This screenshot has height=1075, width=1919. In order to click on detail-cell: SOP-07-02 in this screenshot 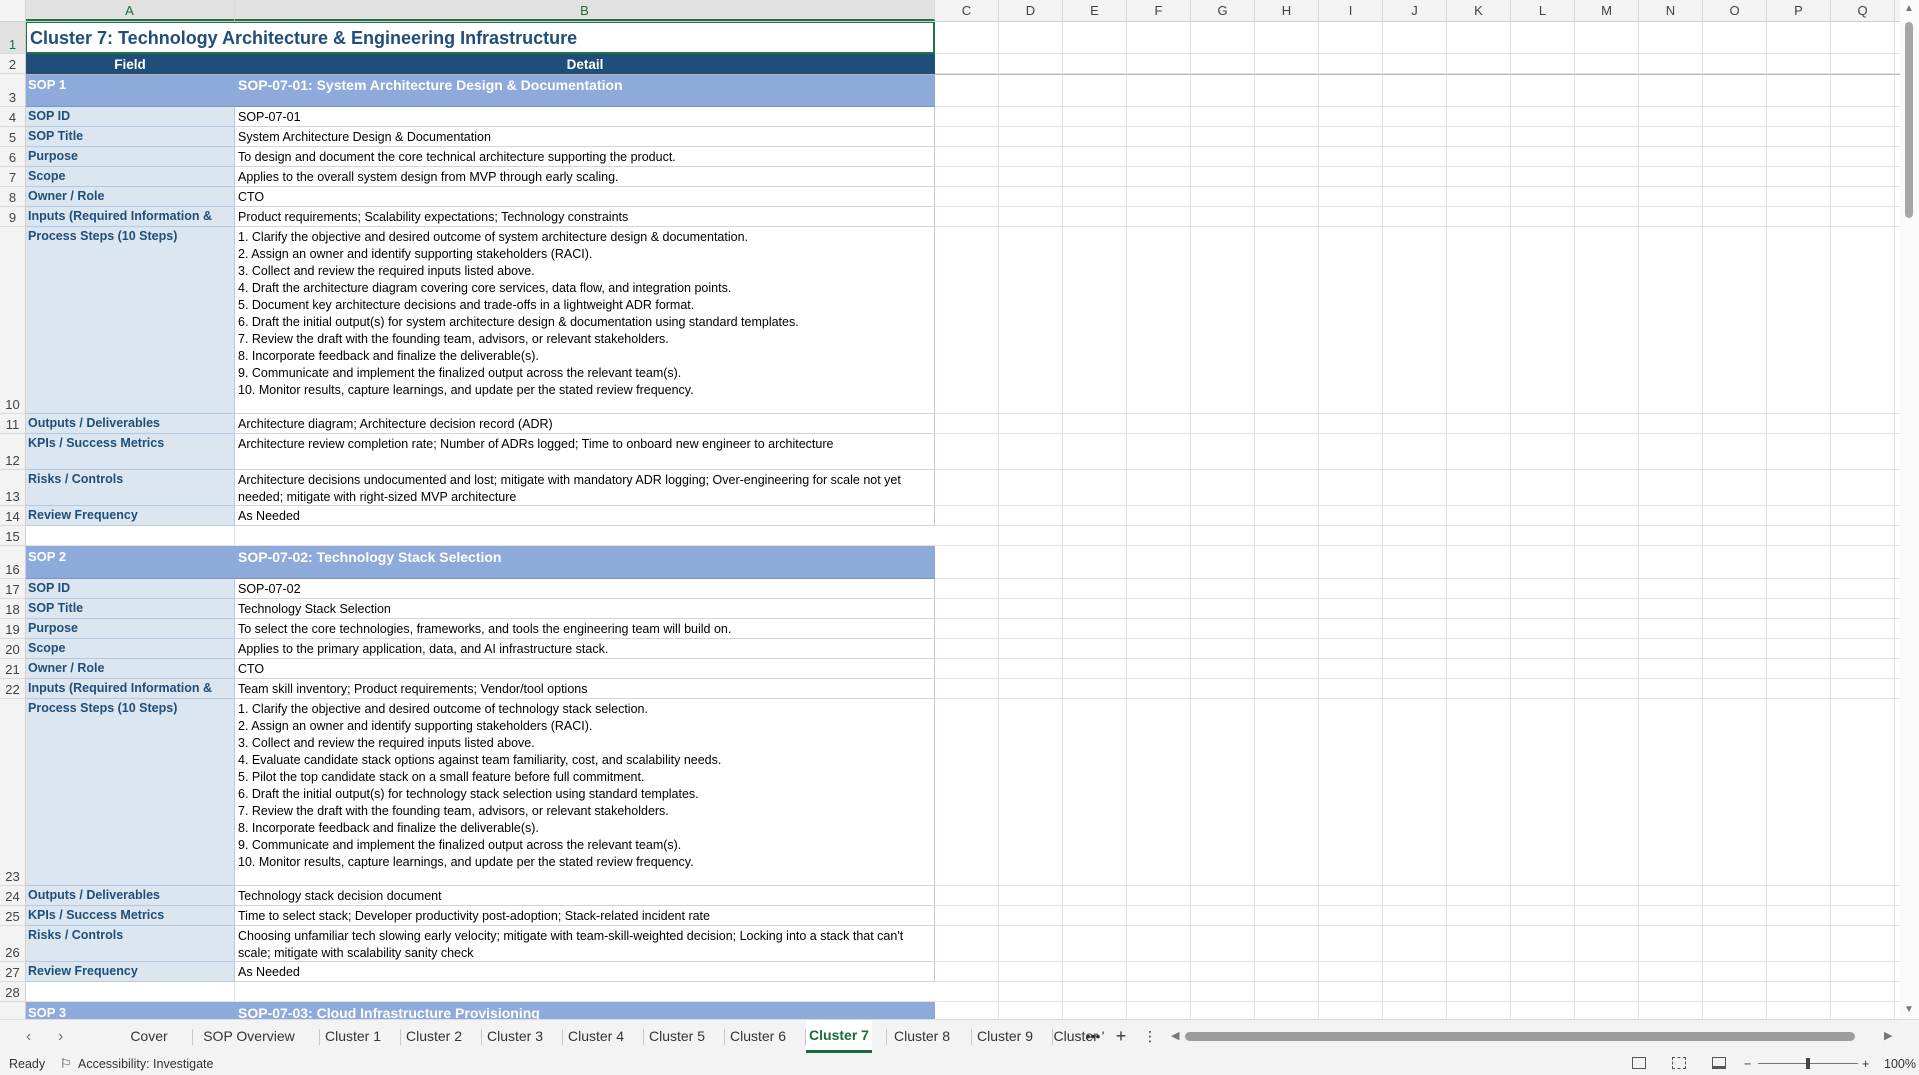, I will do `click(585, 589)`.